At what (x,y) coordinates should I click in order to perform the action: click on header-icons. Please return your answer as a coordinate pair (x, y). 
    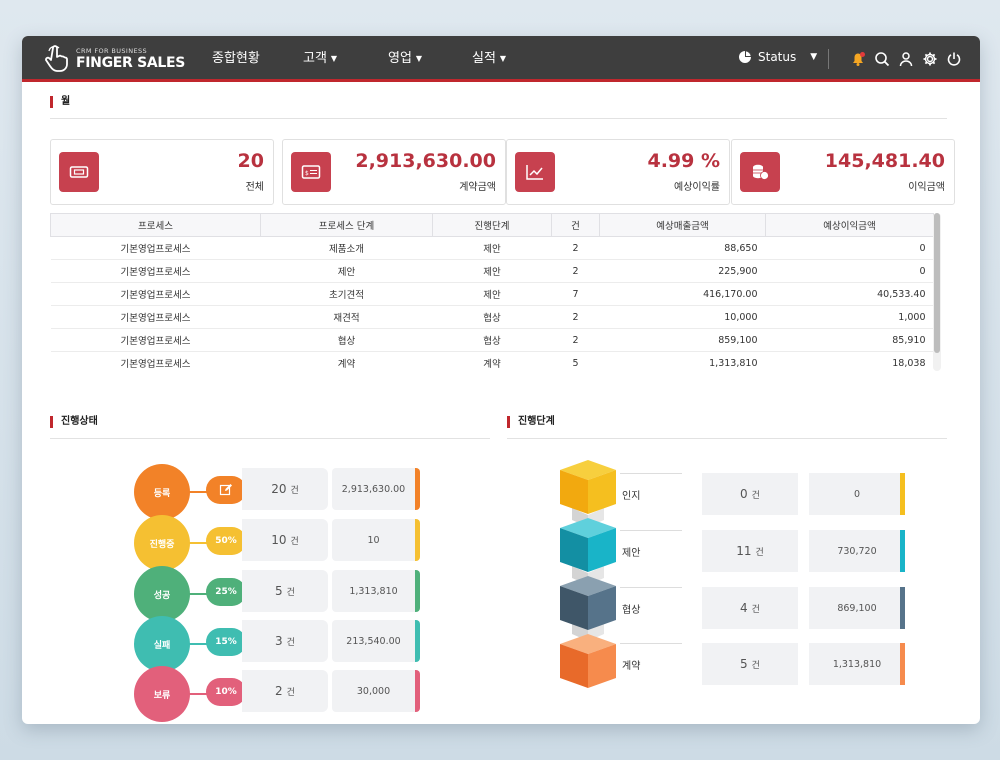
    Looking at the image, I should click on (906, 59).